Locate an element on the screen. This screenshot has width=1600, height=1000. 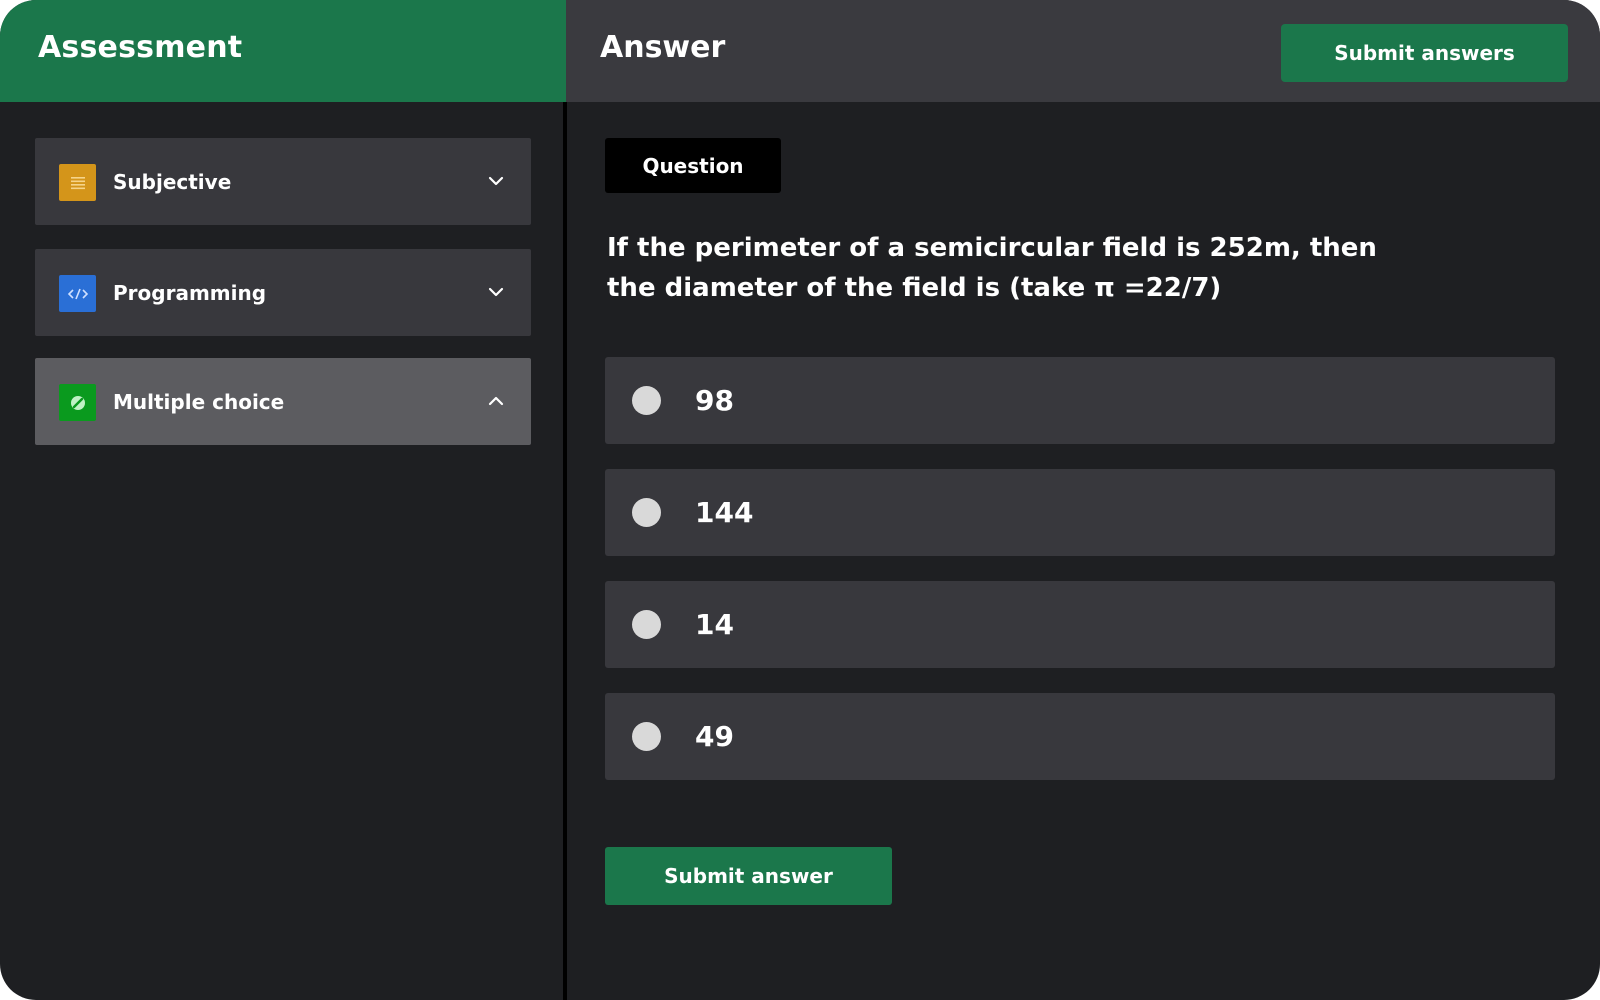
section-label-subjective: Subjective is located at coordinates (172, 181).